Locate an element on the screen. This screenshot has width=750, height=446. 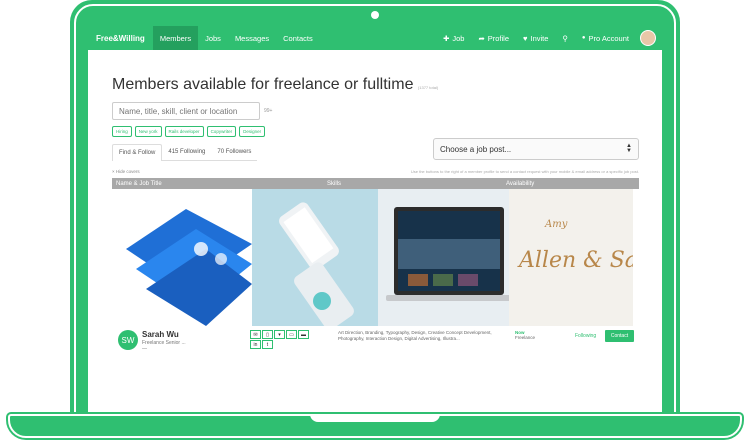
cover-image-lettering: Amy Allen & Sarah is located at coordinates (571, 257).